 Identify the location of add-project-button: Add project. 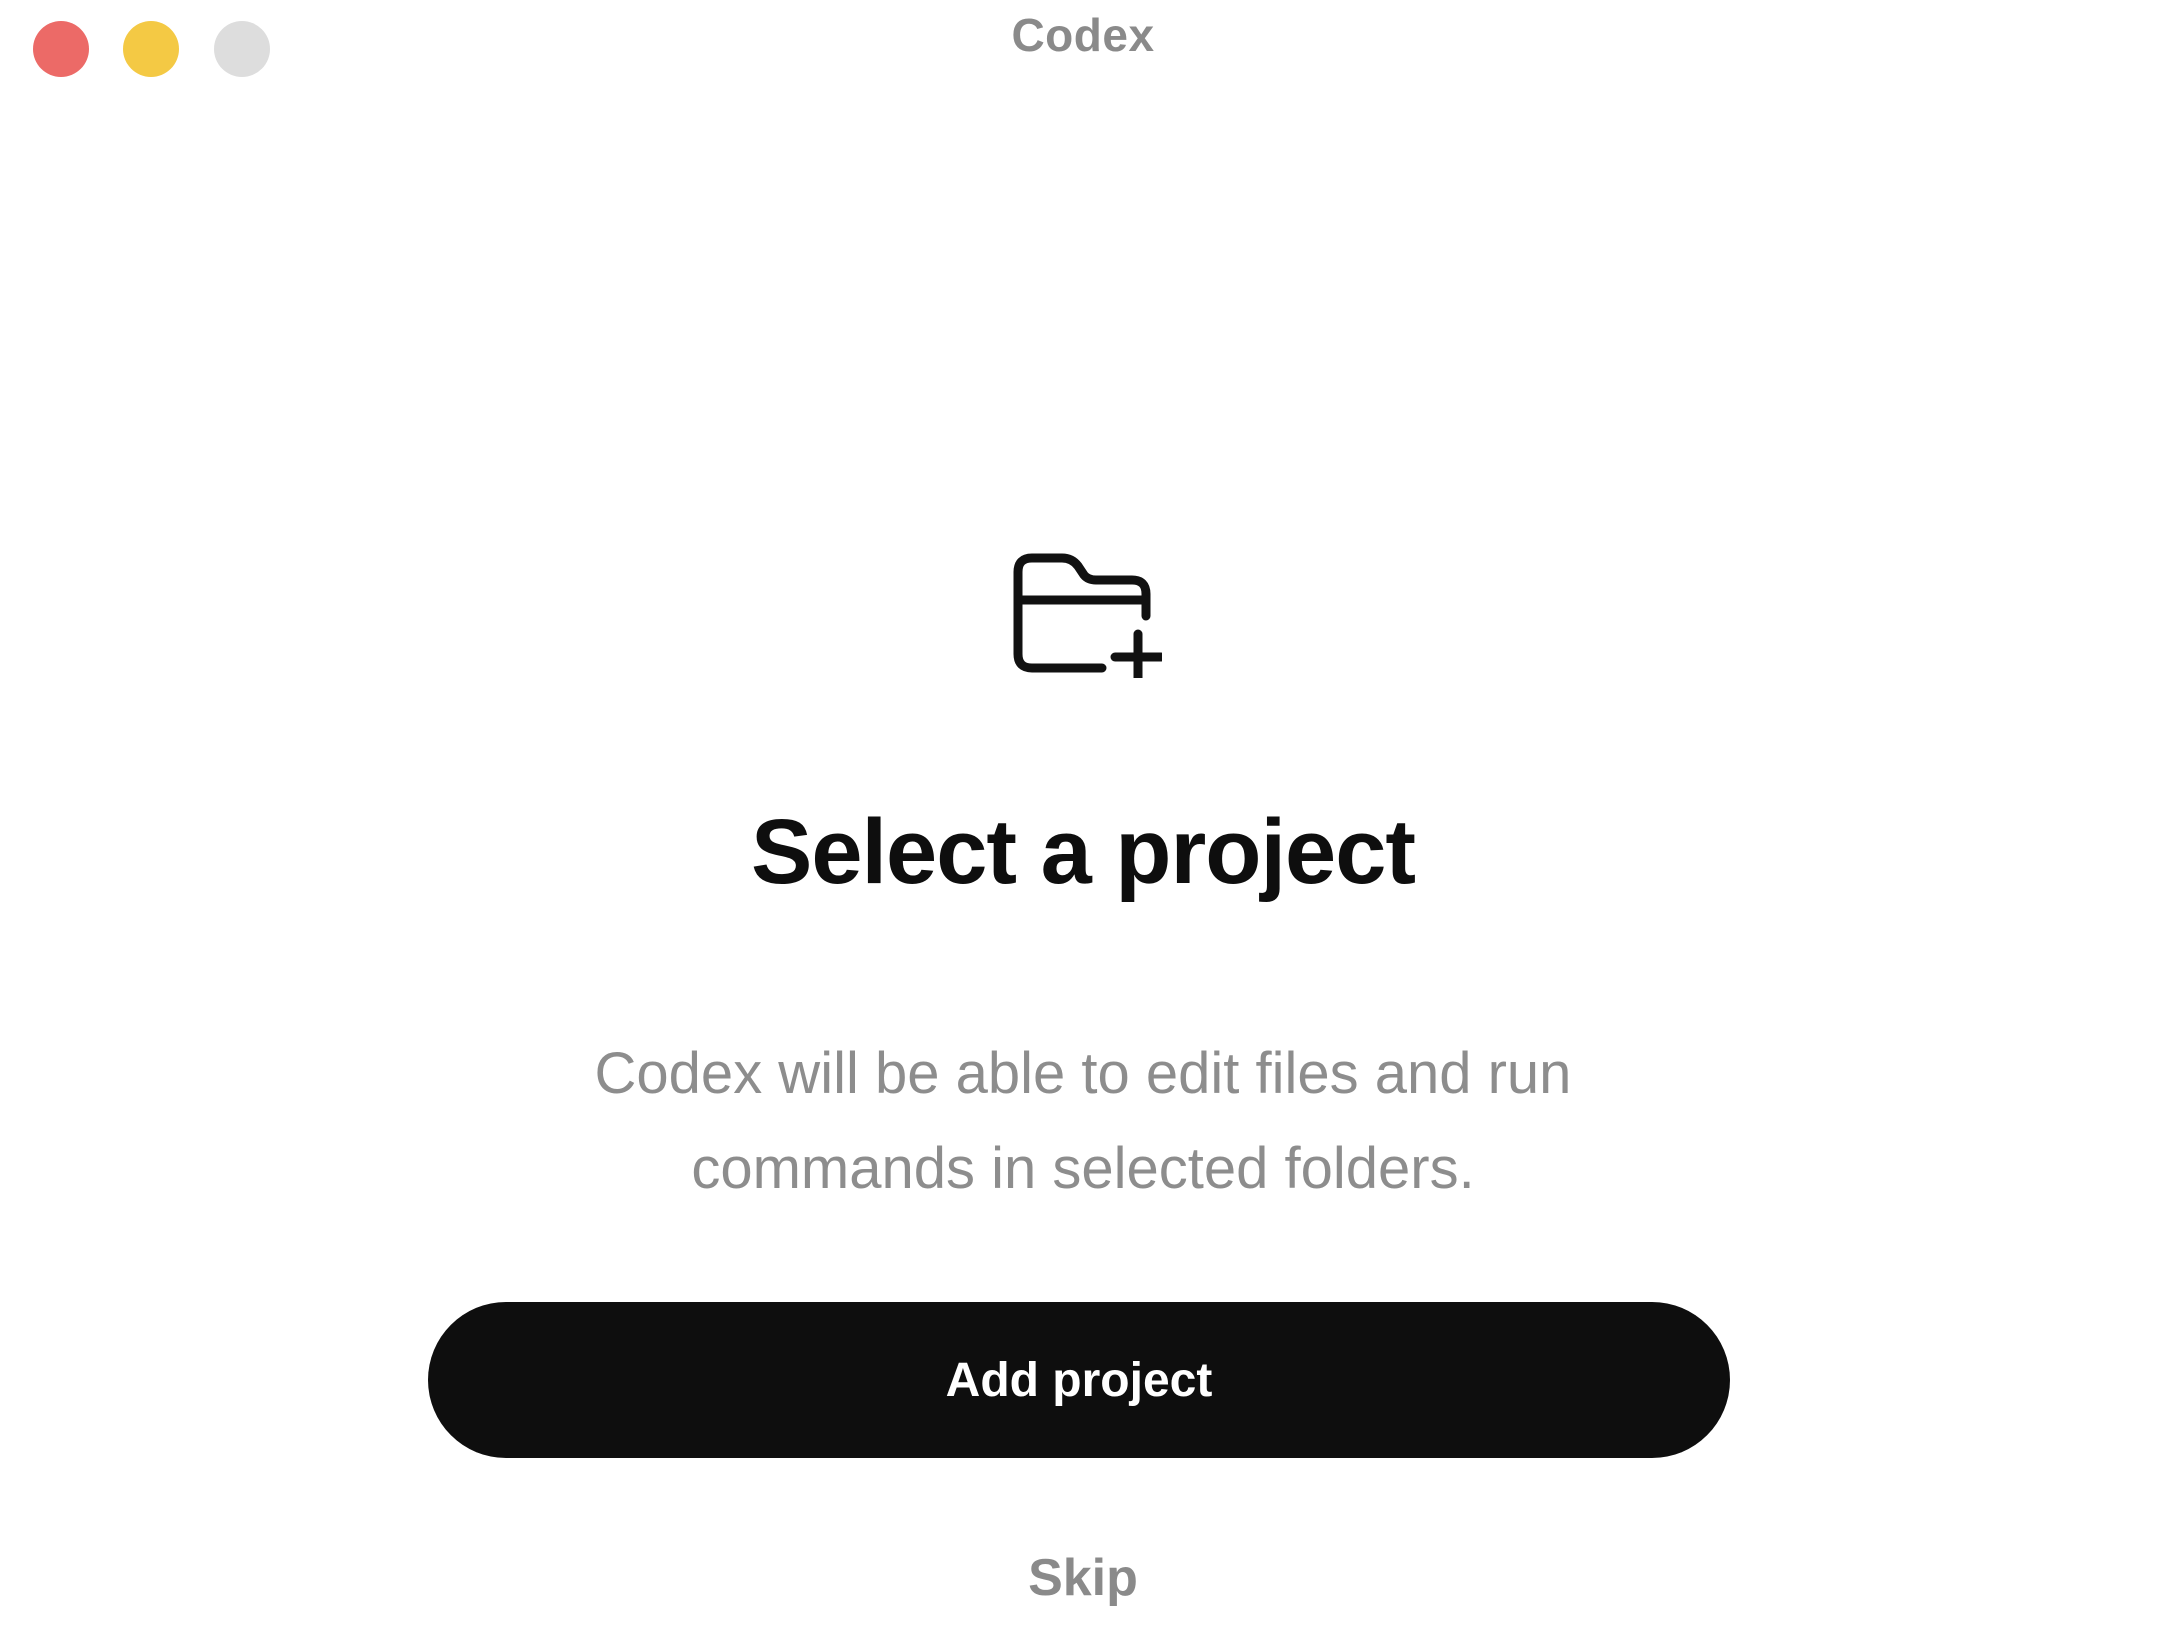
(1079, 1380).